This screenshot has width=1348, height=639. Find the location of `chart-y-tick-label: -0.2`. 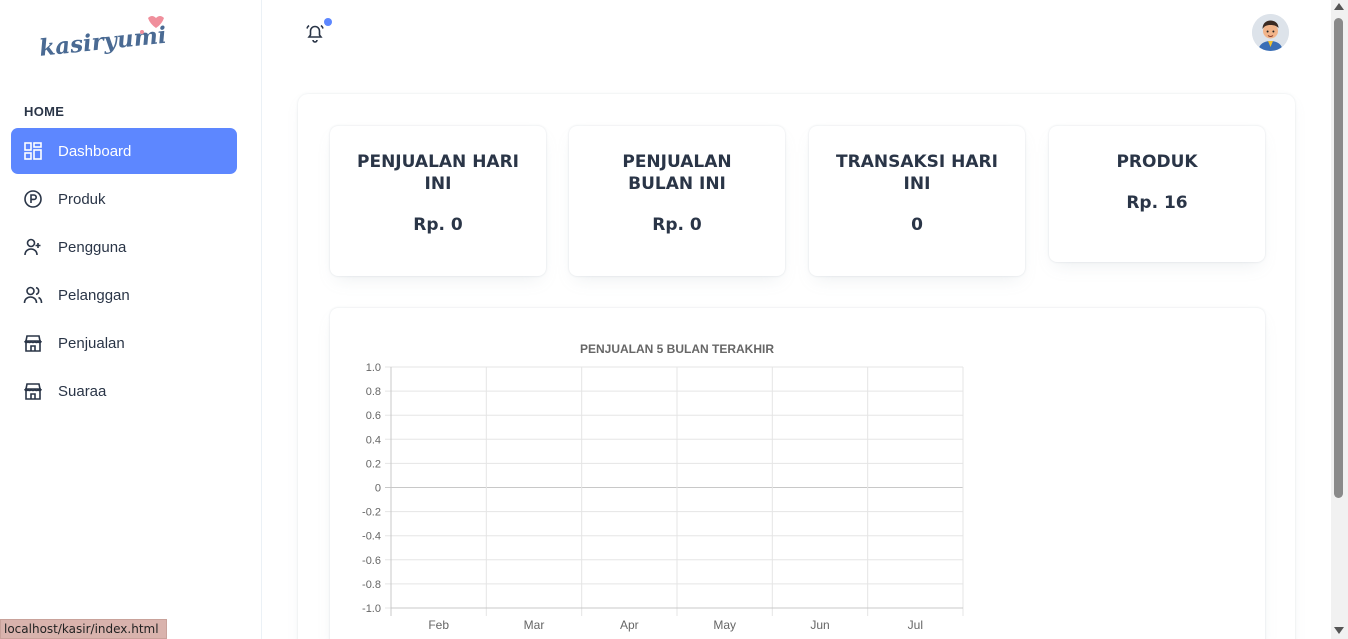

chart-y-tick-label: -0.2 is located at coordinates (371, 513).